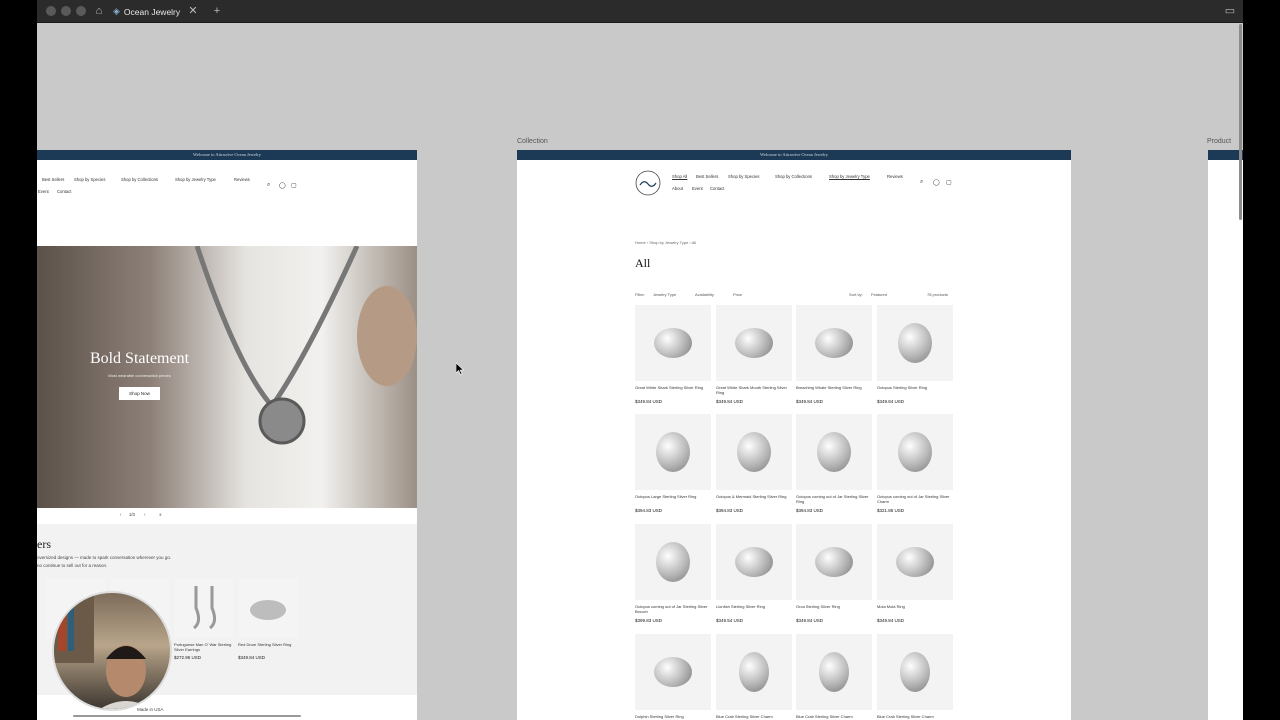 This screenshot has height=720, width=1280. What do you see at coordinates (677, 188) in the screenshot?
I see `nav-about: About` at bounding box center [677, 188].